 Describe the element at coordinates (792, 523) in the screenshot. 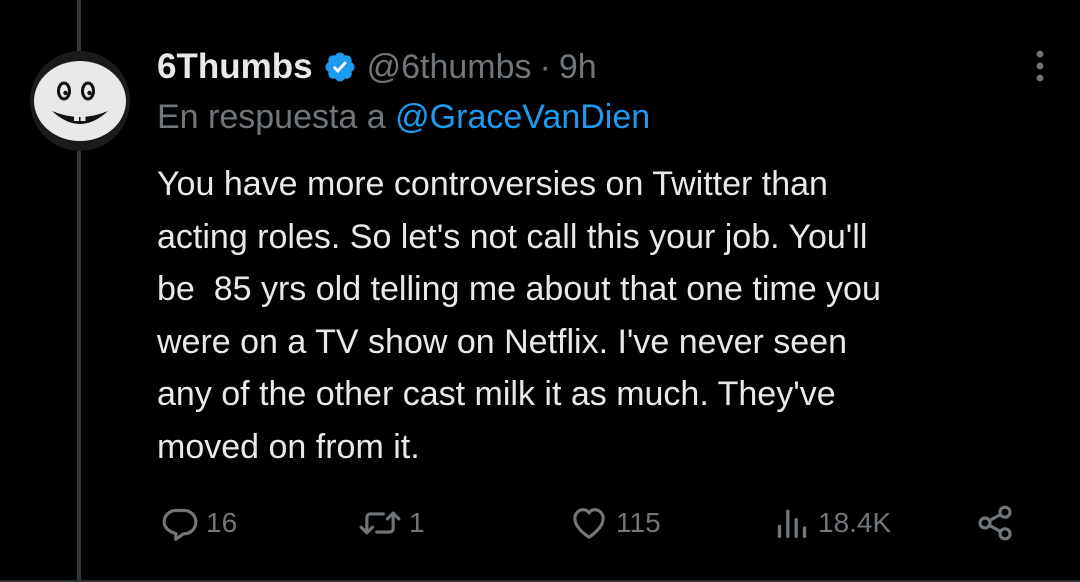

I see `views-icon` at that location.